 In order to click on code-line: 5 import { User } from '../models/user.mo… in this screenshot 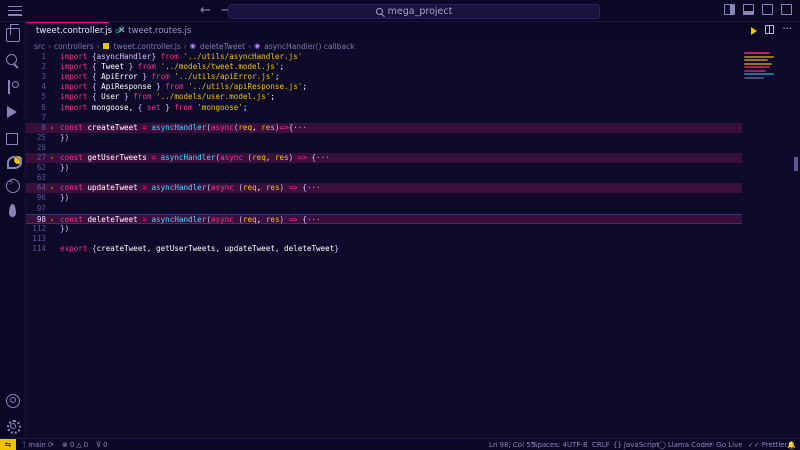, I will do `click(384, 97)`.